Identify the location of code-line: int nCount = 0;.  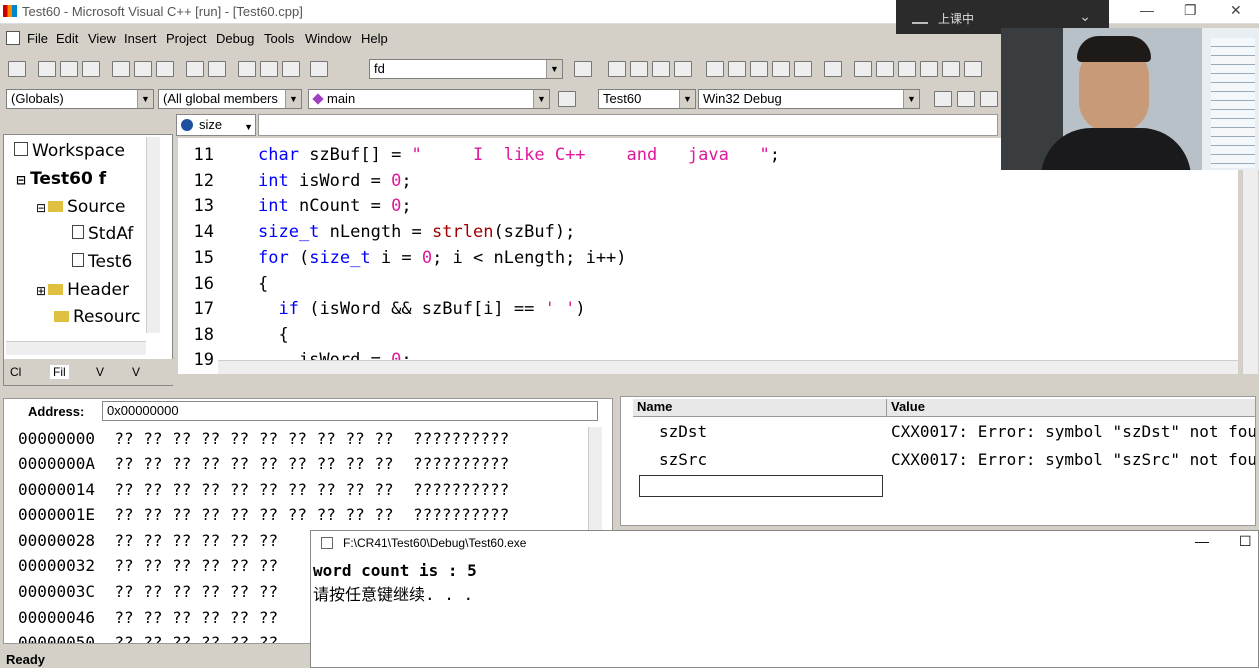
(335, 206).